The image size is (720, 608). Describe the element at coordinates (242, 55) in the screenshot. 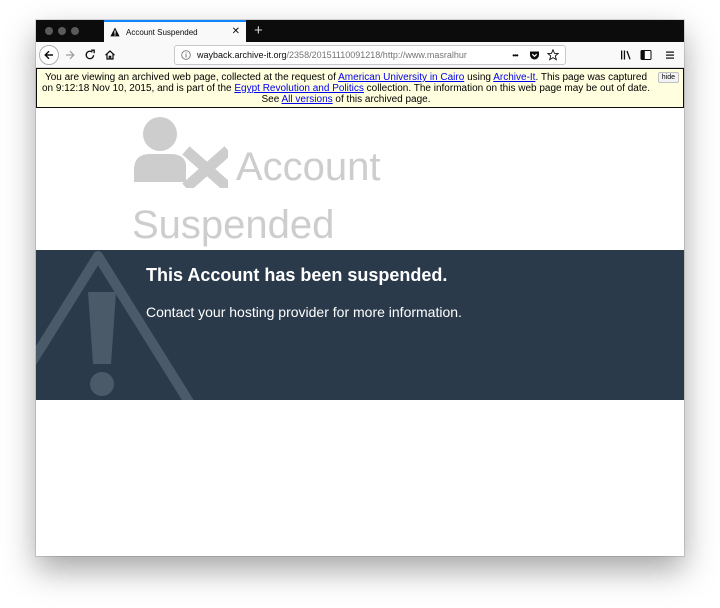

I see `url-host: wayback.archive-it.org` at that location.